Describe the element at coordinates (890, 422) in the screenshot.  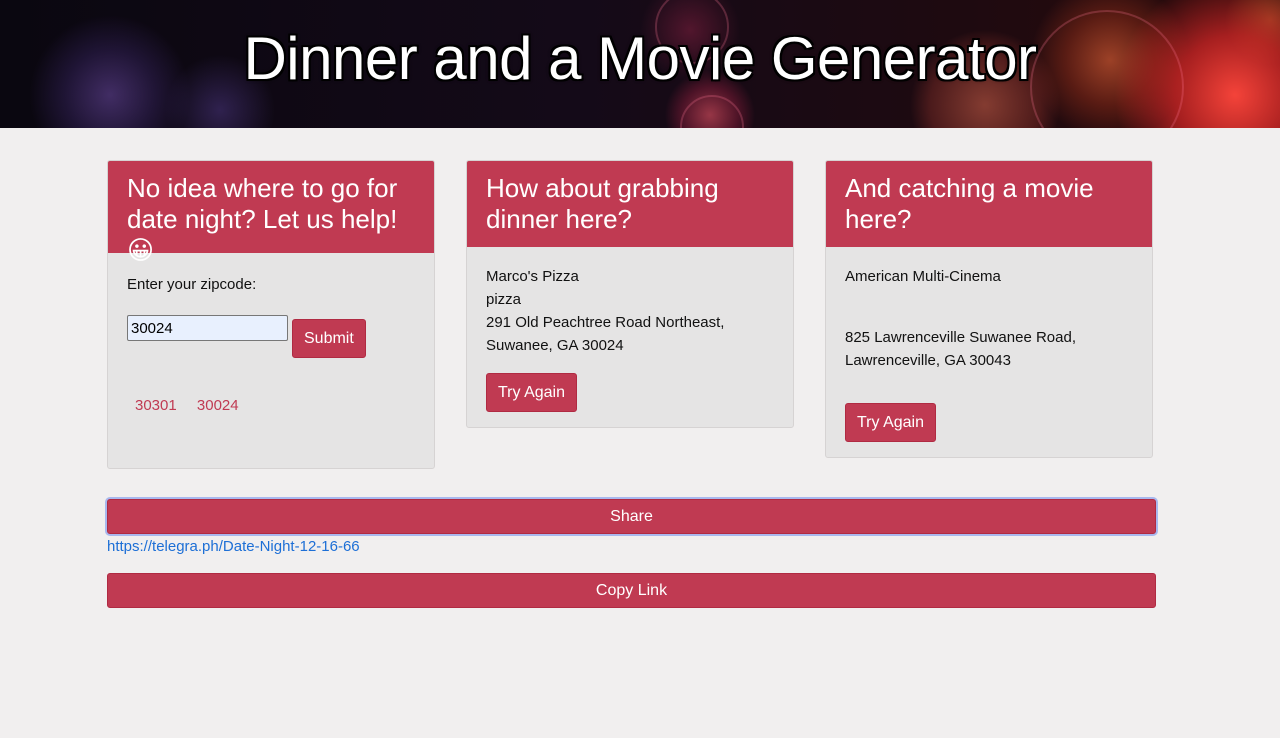
I see `movie-try-again-button: Try Again` at that location.